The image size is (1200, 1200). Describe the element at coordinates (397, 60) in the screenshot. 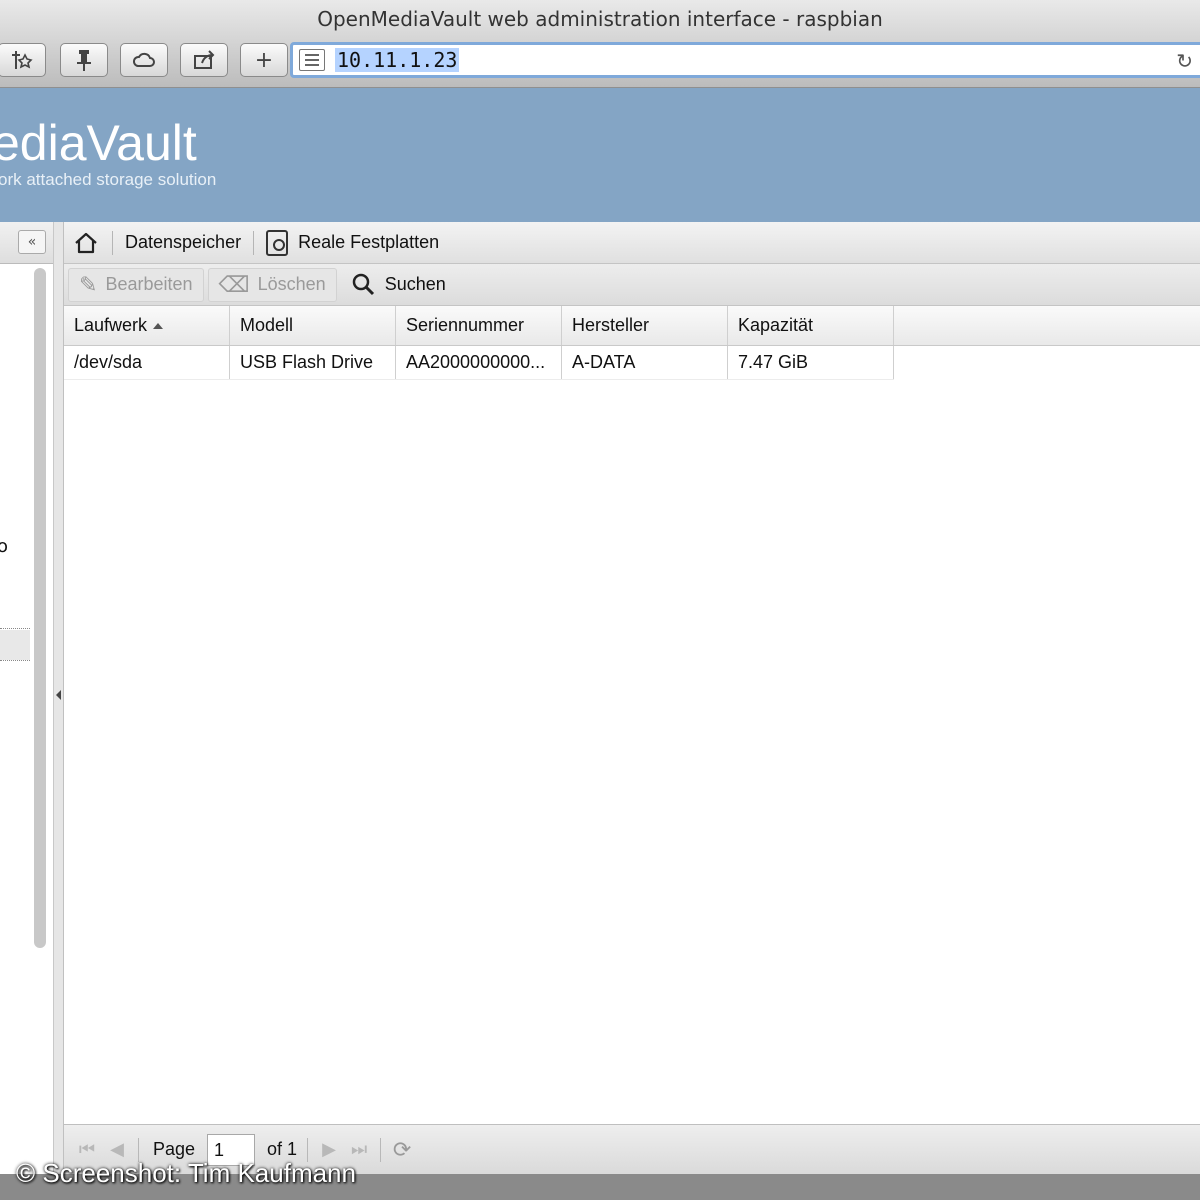

I see `url-text: 10.11.1.23` at that location.